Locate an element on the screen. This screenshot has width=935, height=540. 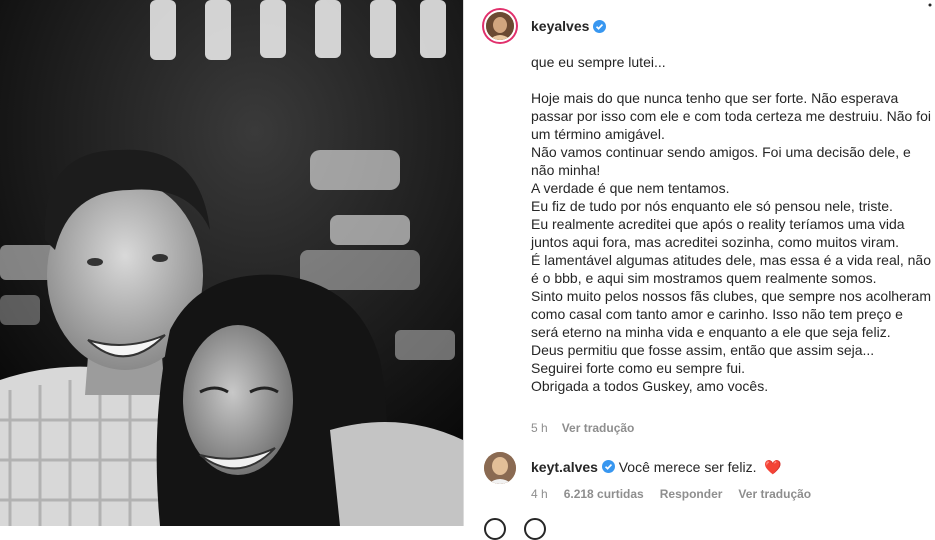
caption-line: Obrigada a todos Guskey, amo vocês. is located at coordinates (650, 386).